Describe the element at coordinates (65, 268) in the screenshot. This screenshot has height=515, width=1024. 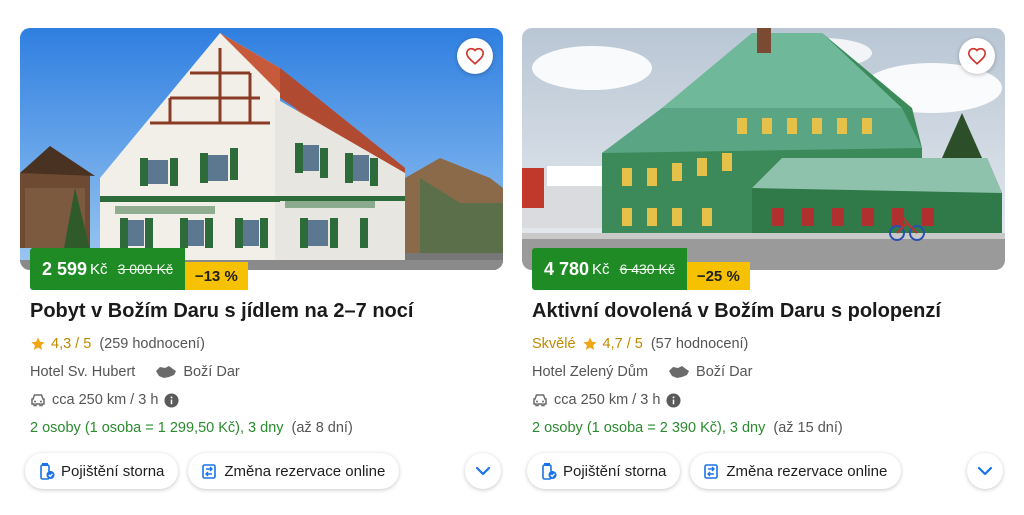
I see `price-current: 2 599` at that location.